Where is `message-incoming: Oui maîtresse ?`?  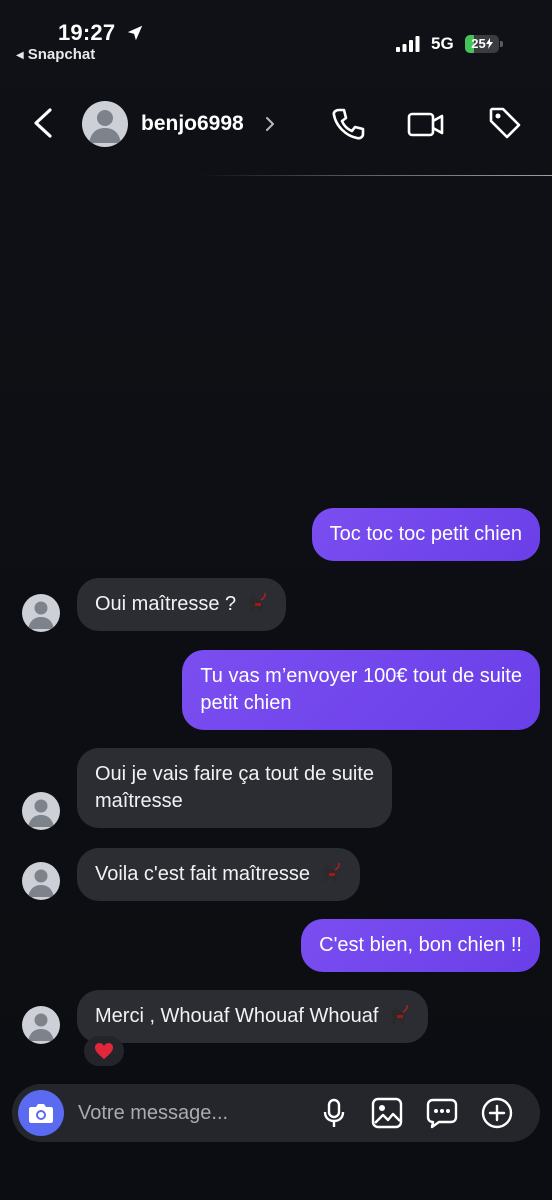
message-incoming: Oui maîtresse ? is located at coordinates (181, 604).